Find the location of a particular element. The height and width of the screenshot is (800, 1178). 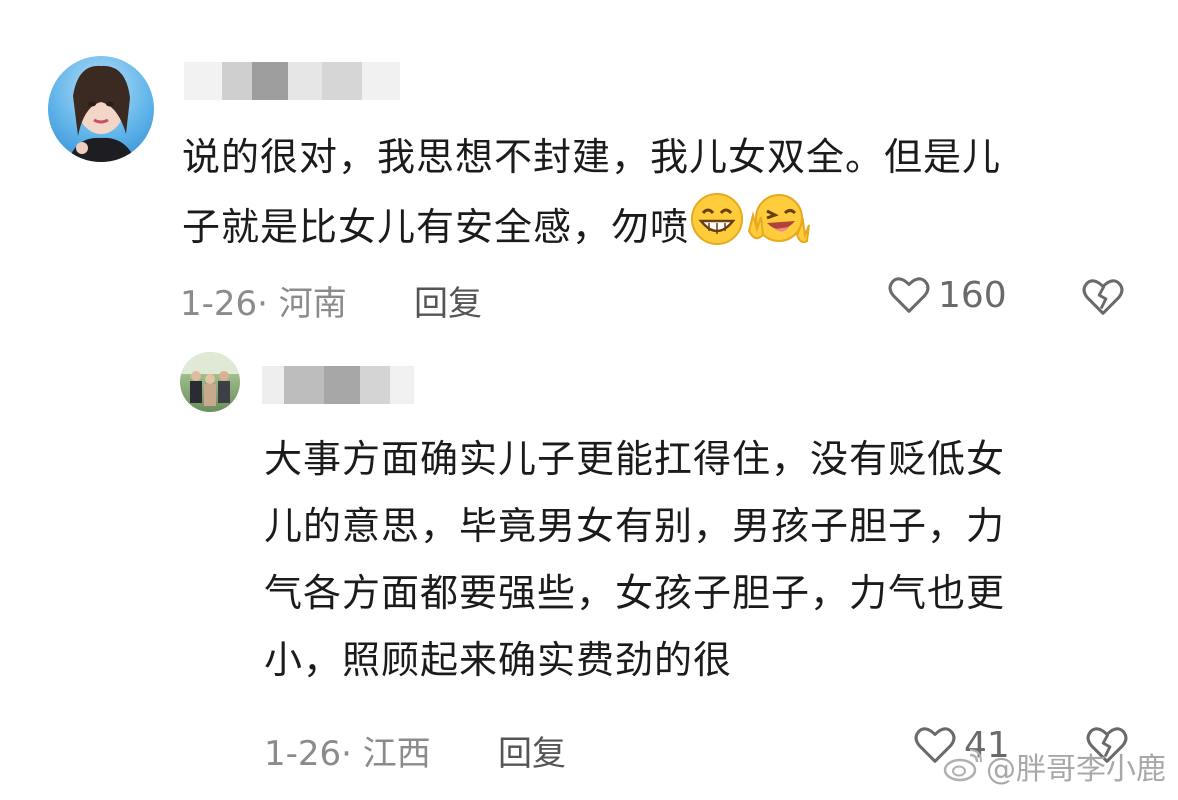

grinning-face-icon is located at coordinates (717, 229).